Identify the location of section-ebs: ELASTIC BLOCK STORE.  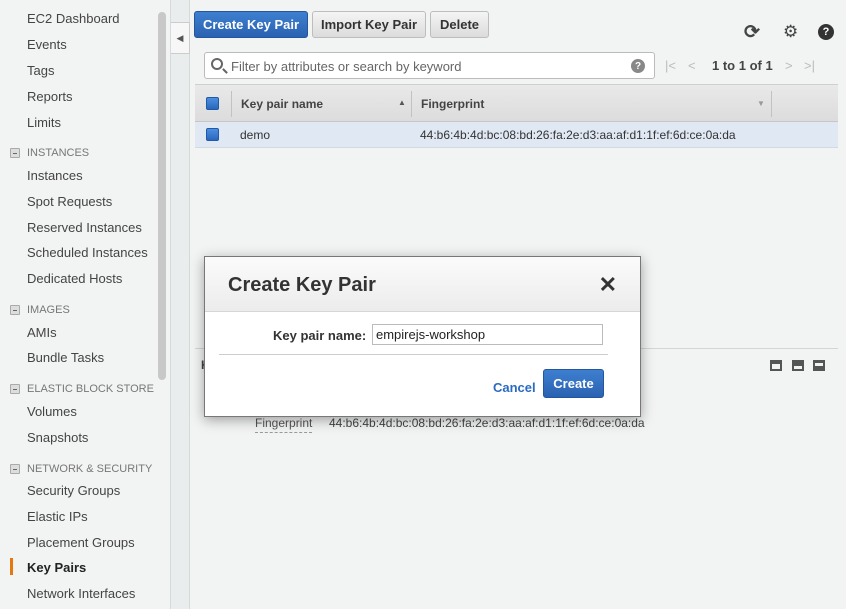
(82, 389).